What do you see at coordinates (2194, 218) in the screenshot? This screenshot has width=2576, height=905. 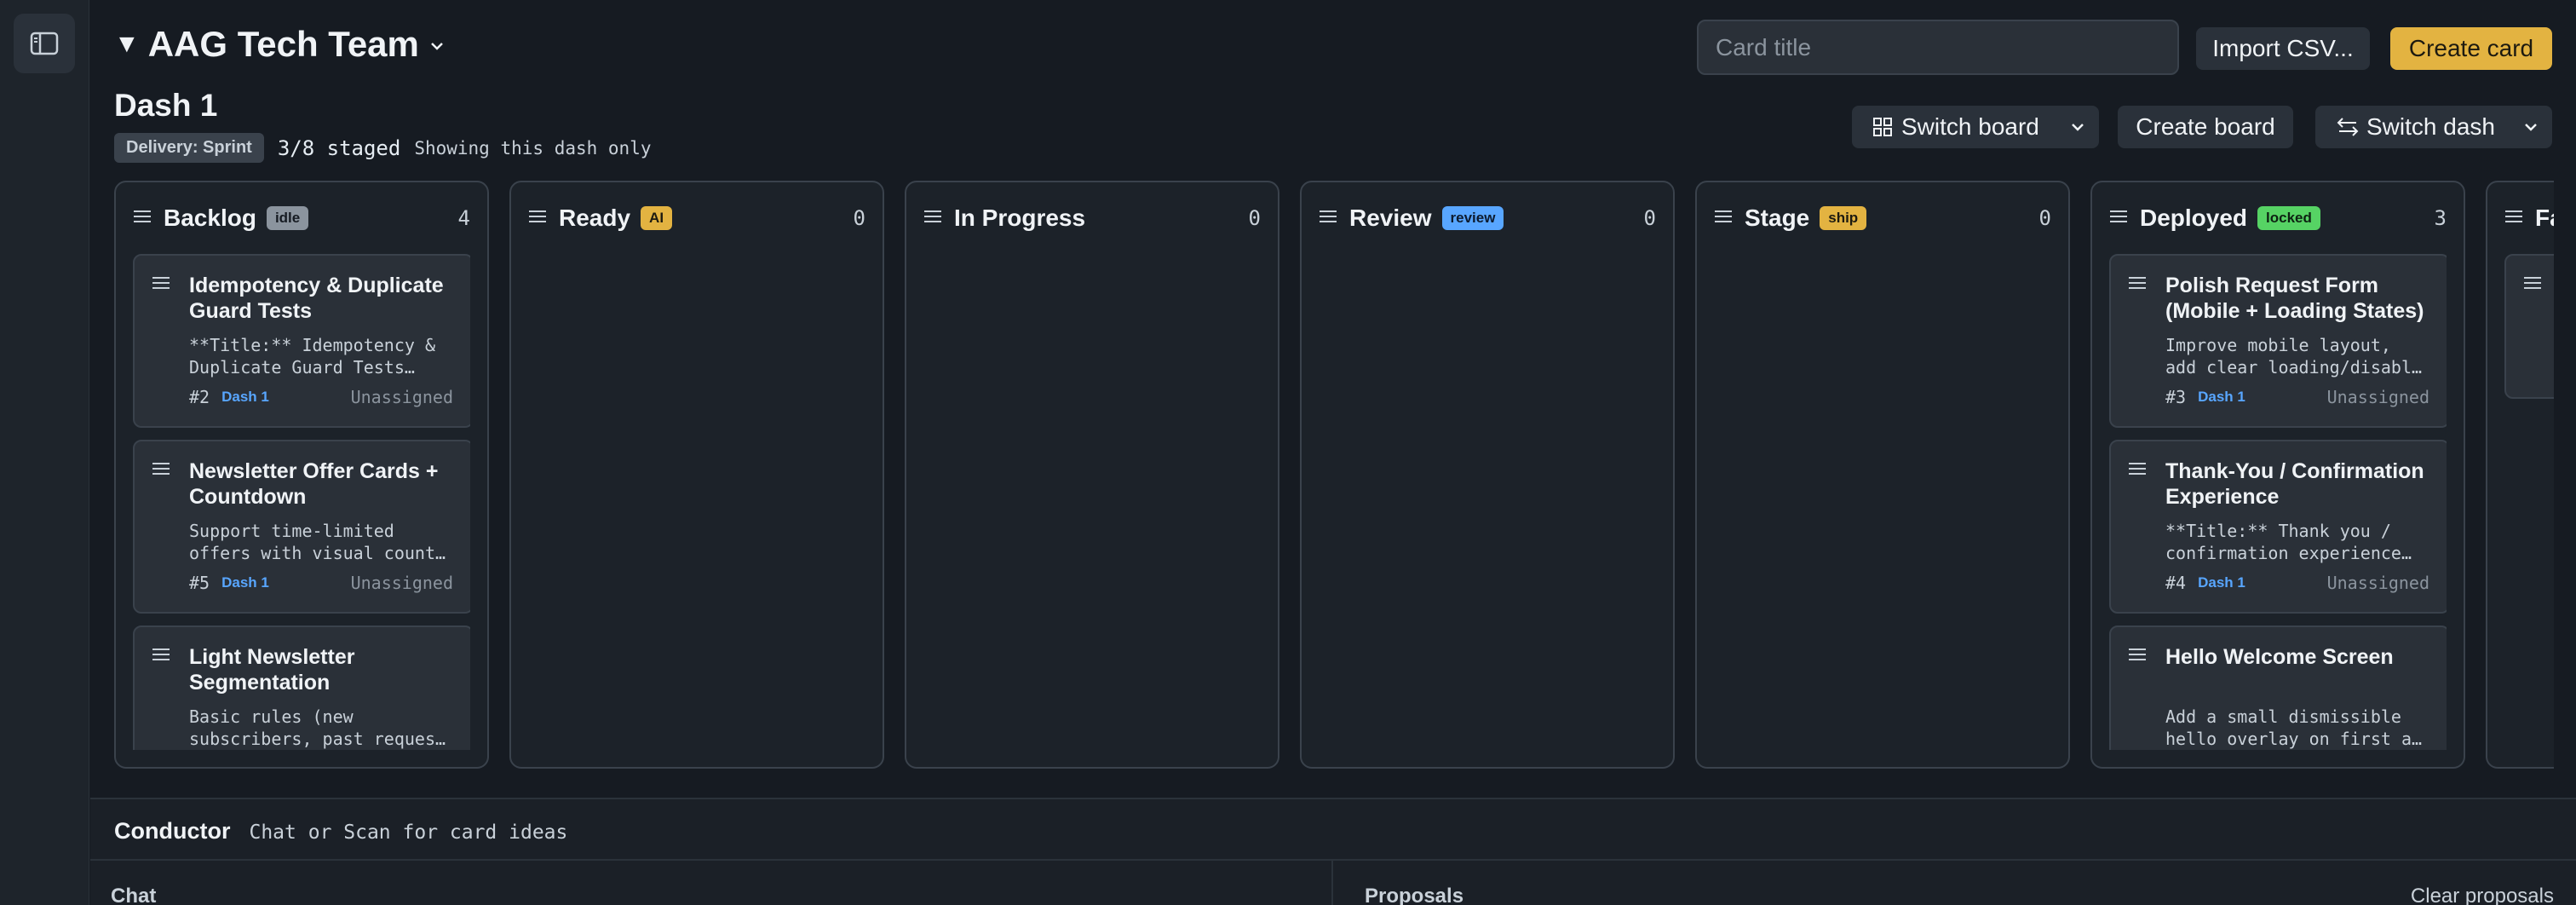 I see `column-title: Deployed` at bounding box center [2194, 218].